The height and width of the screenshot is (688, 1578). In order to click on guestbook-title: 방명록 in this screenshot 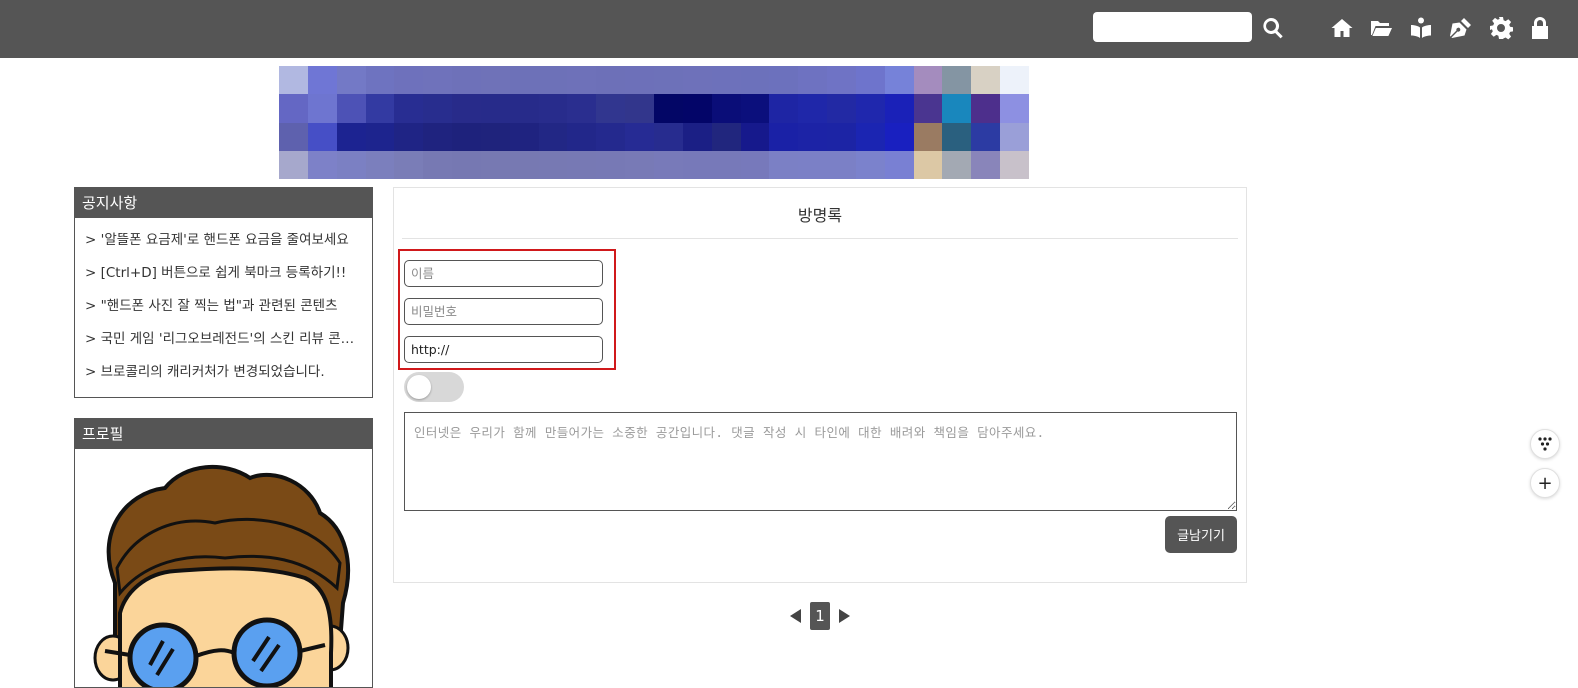, I will do `click(820, 213)`.